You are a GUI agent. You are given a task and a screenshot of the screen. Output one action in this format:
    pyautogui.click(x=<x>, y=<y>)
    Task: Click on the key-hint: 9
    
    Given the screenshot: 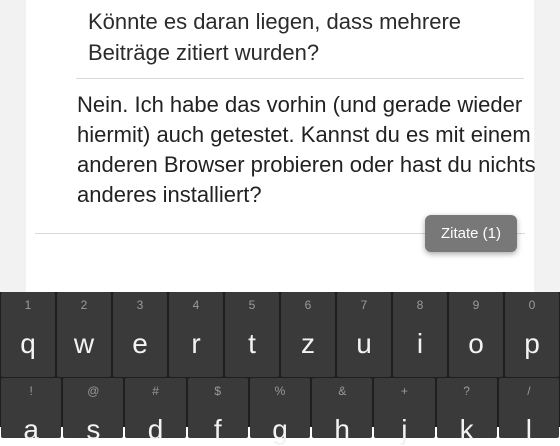 What is the action you would take?
    pyautogui.click(x=476, y=305)
    